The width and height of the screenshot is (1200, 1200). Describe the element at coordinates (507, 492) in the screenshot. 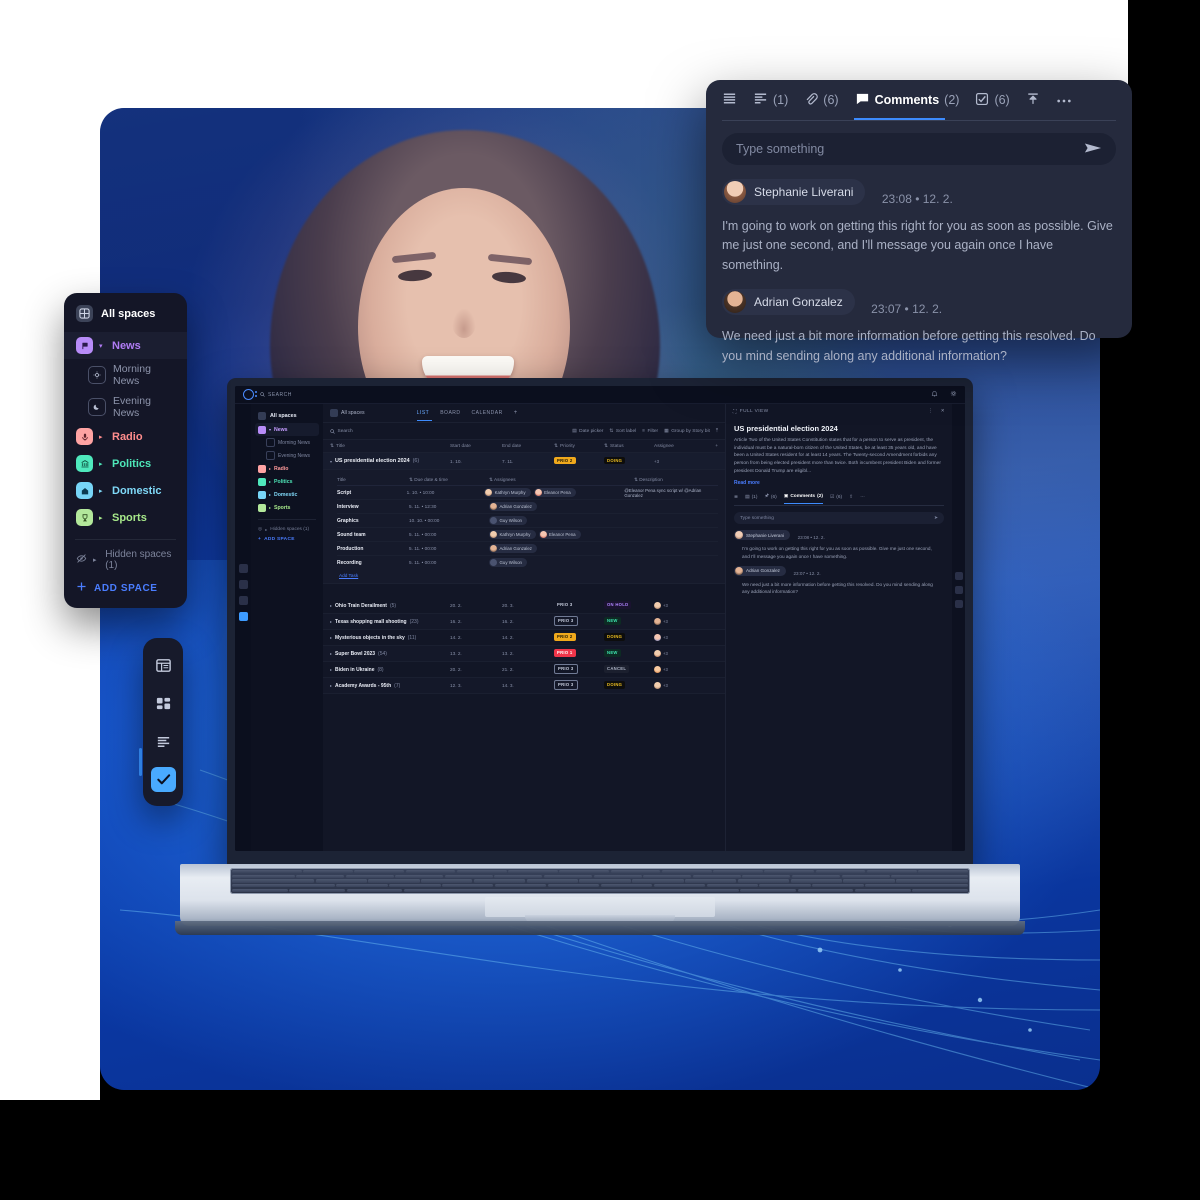

I see `assignee-chip: Kathryn Murphy` at that location.